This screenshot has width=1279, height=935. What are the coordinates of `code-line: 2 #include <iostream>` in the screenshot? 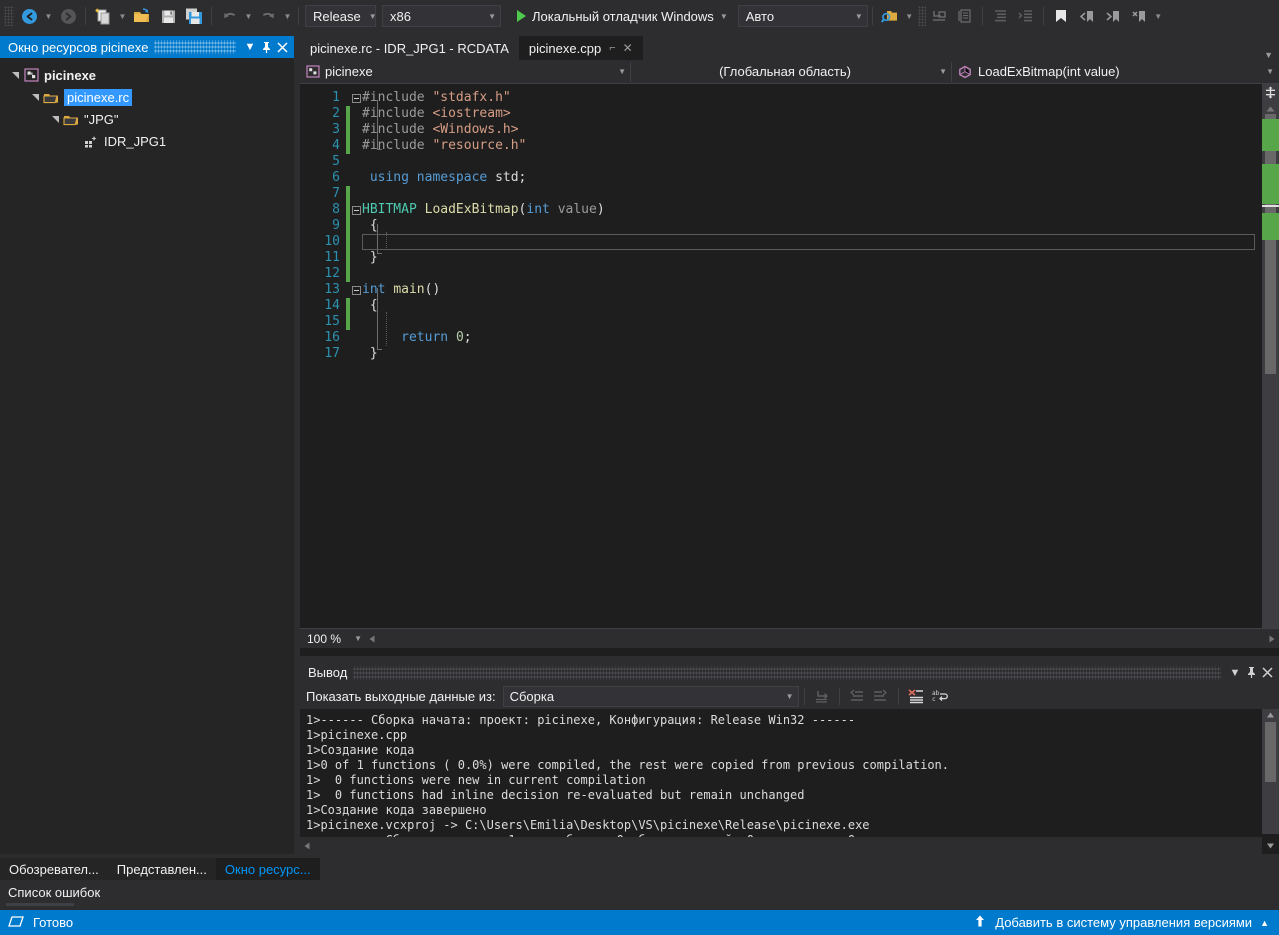 It's located at (789, 114).